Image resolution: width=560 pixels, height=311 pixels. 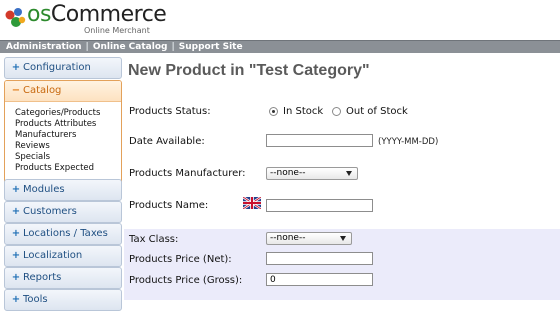 What do you see at coordinates (288, 173) in the screenshot?
I see `manufacturer-select-value: --none--` at bounding box center [288, 173].